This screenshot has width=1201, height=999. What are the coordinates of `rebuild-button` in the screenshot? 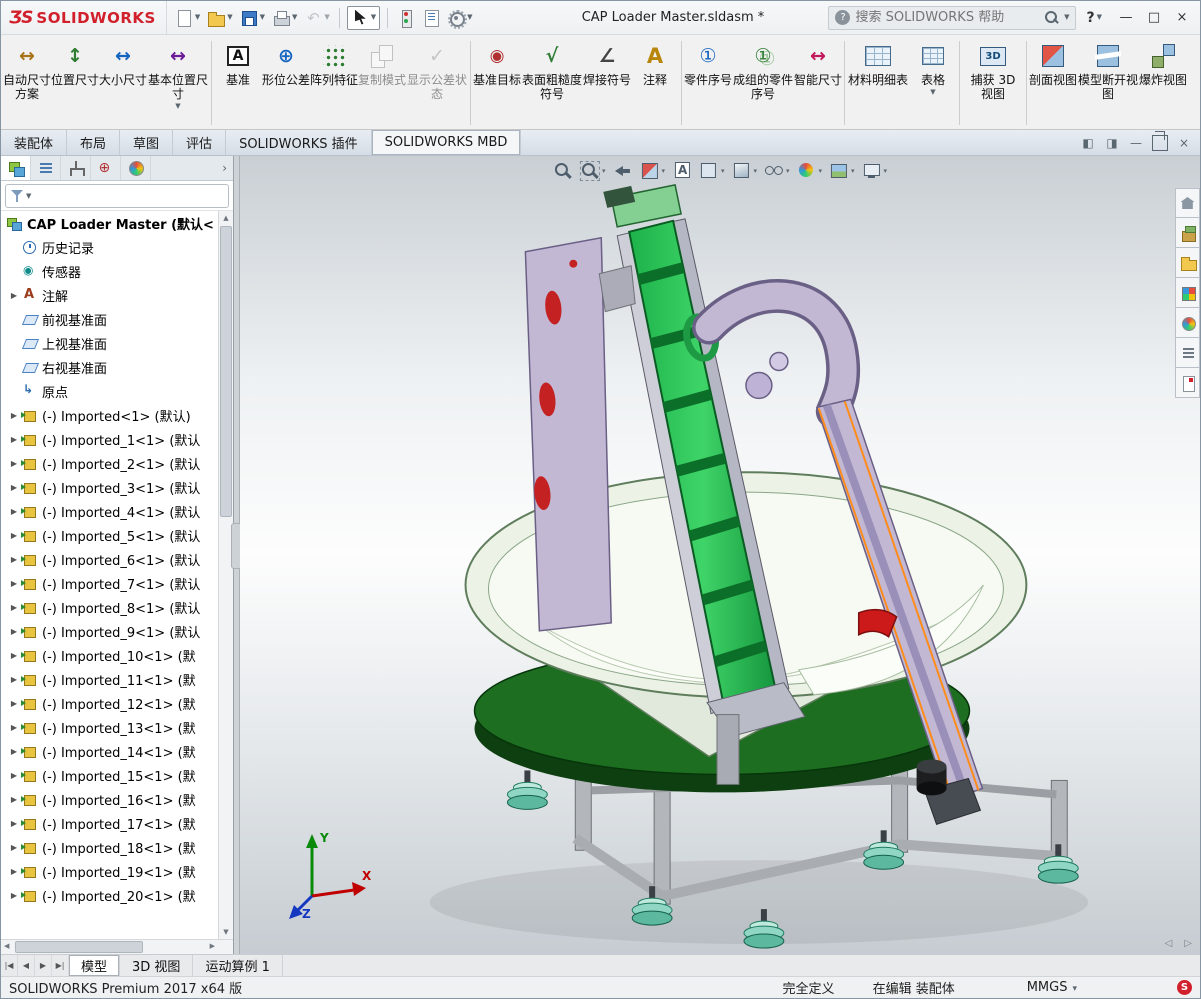 It's located at (406, 18).